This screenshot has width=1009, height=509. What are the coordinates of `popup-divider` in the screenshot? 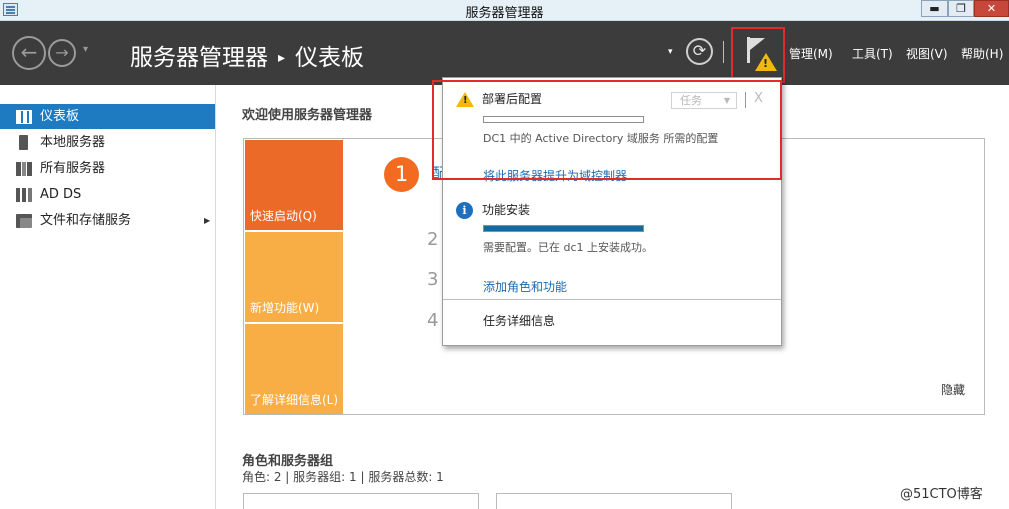 It's located at (612, 299).